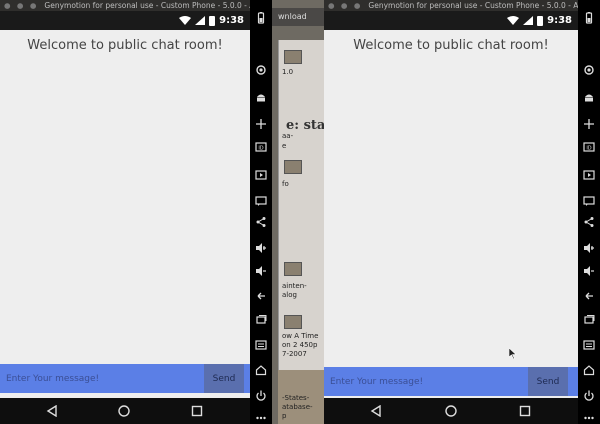  I want to click on mouse-cursor-icon, so click(513, 353).